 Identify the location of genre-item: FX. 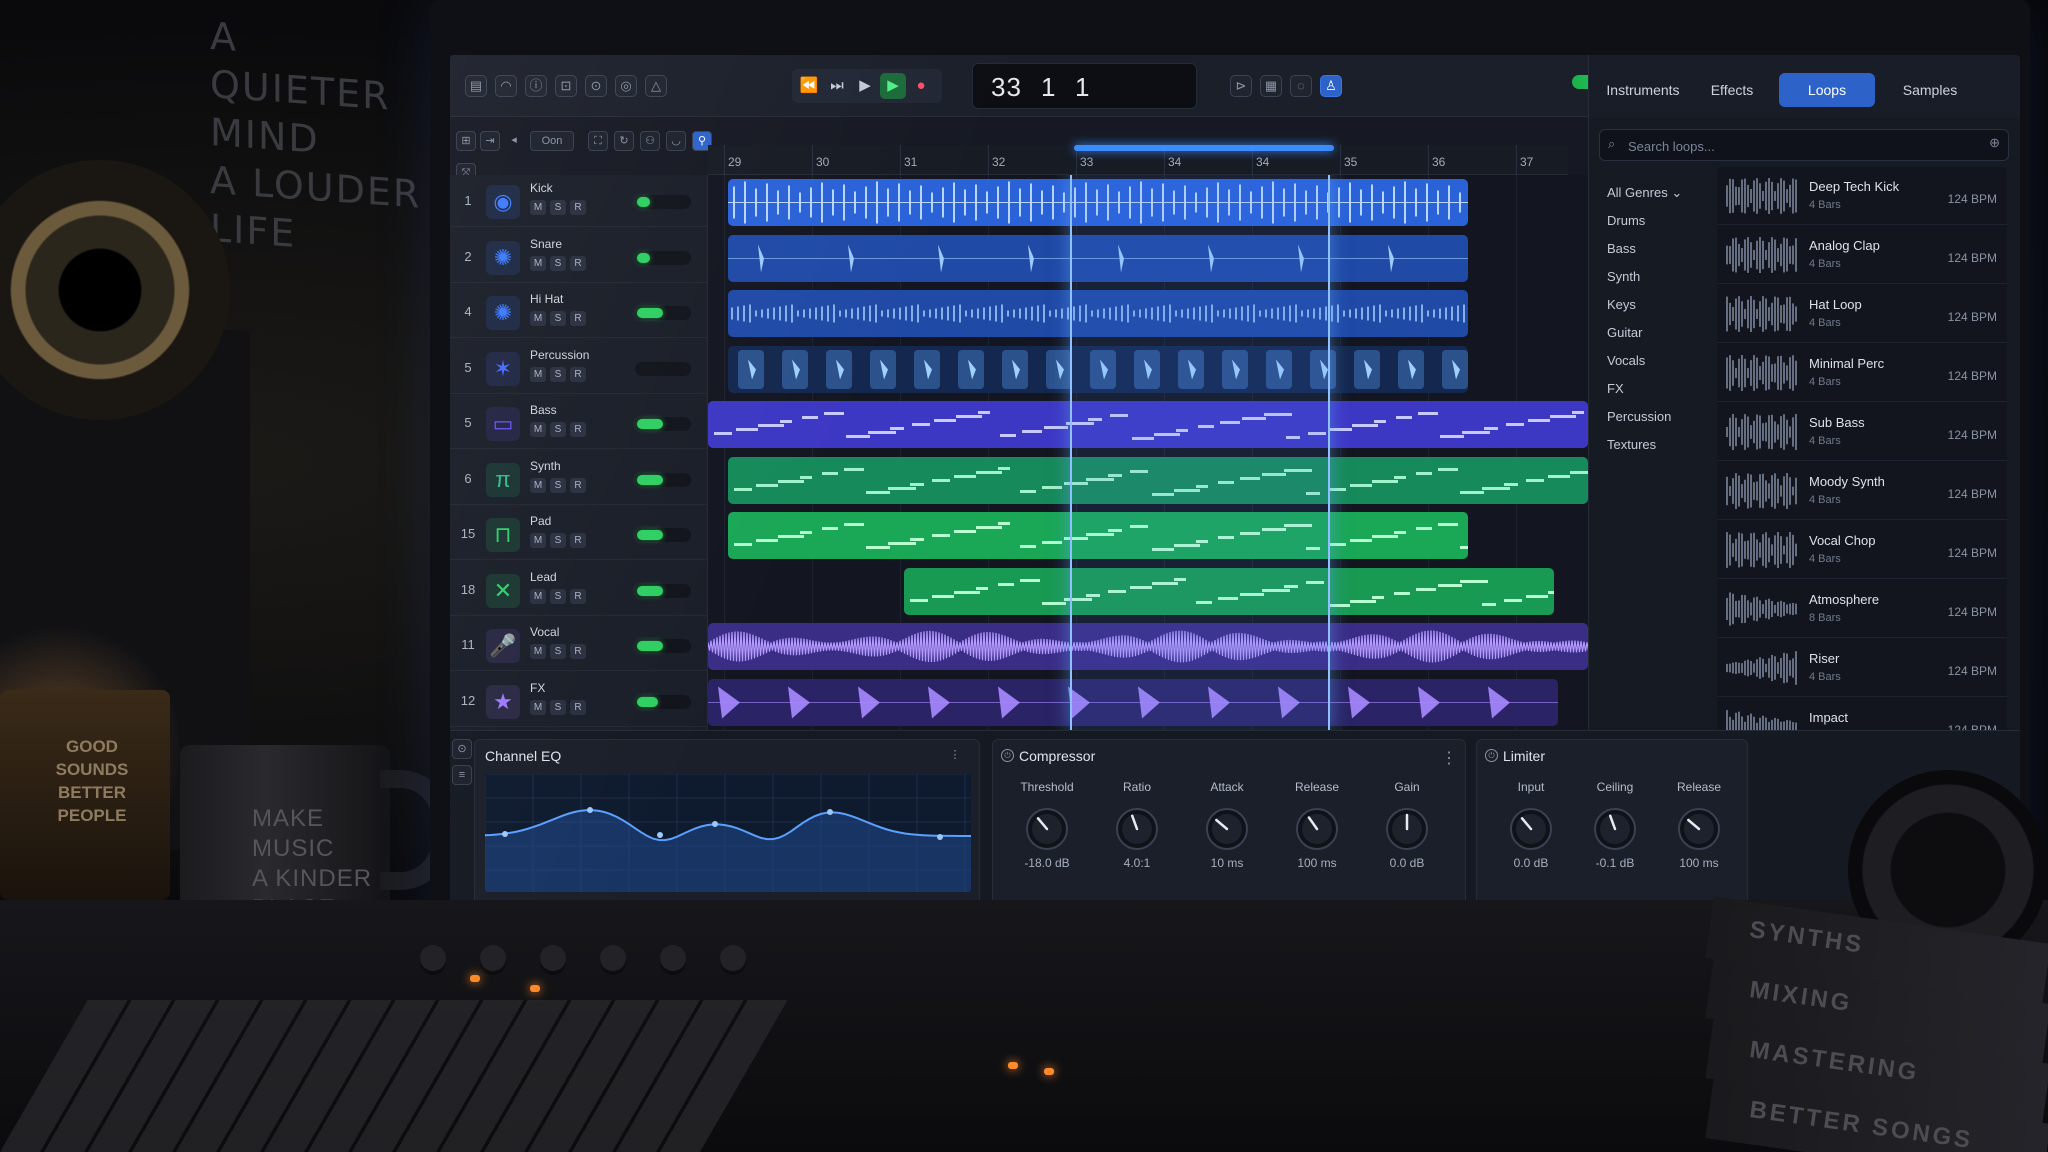
(1615, 388).